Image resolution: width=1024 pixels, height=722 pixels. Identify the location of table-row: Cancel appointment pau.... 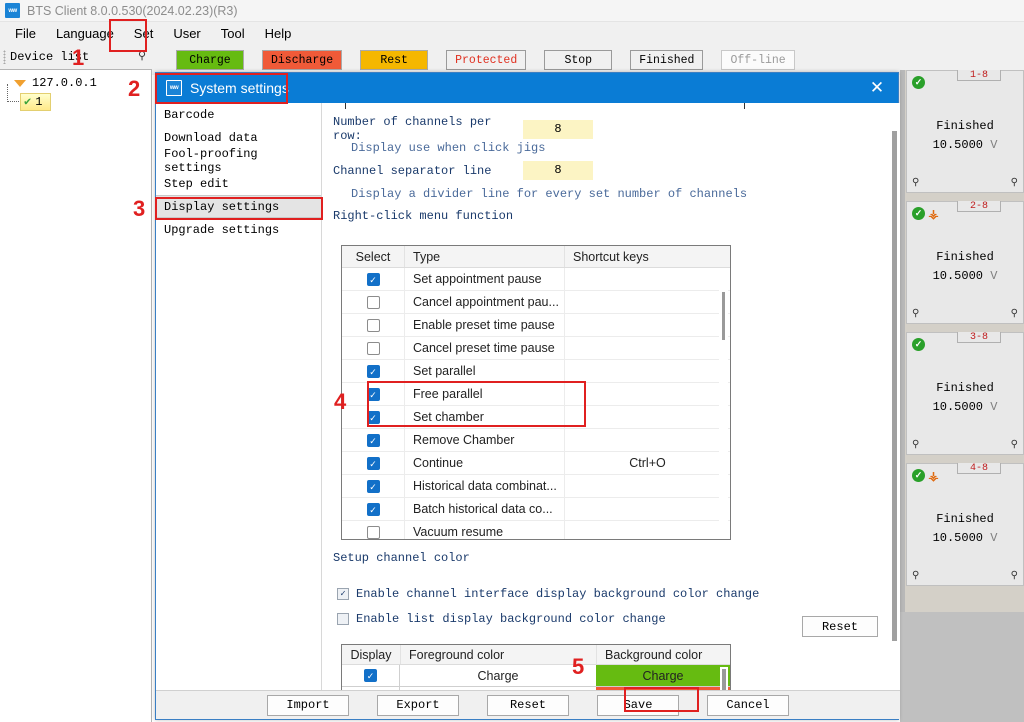
(536, 302).